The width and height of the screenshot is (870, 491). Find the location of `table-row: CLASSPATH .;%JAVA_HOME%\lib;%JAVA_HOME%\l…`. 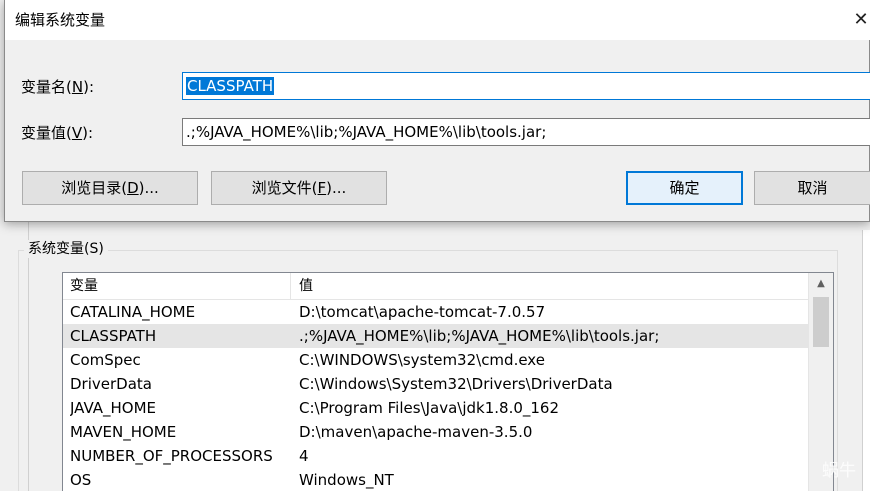

table-row: CLASSPATH .;%JAVA_HOME%\lib;%JAVA_HOME%\l… is located at coordinates (435, 336).